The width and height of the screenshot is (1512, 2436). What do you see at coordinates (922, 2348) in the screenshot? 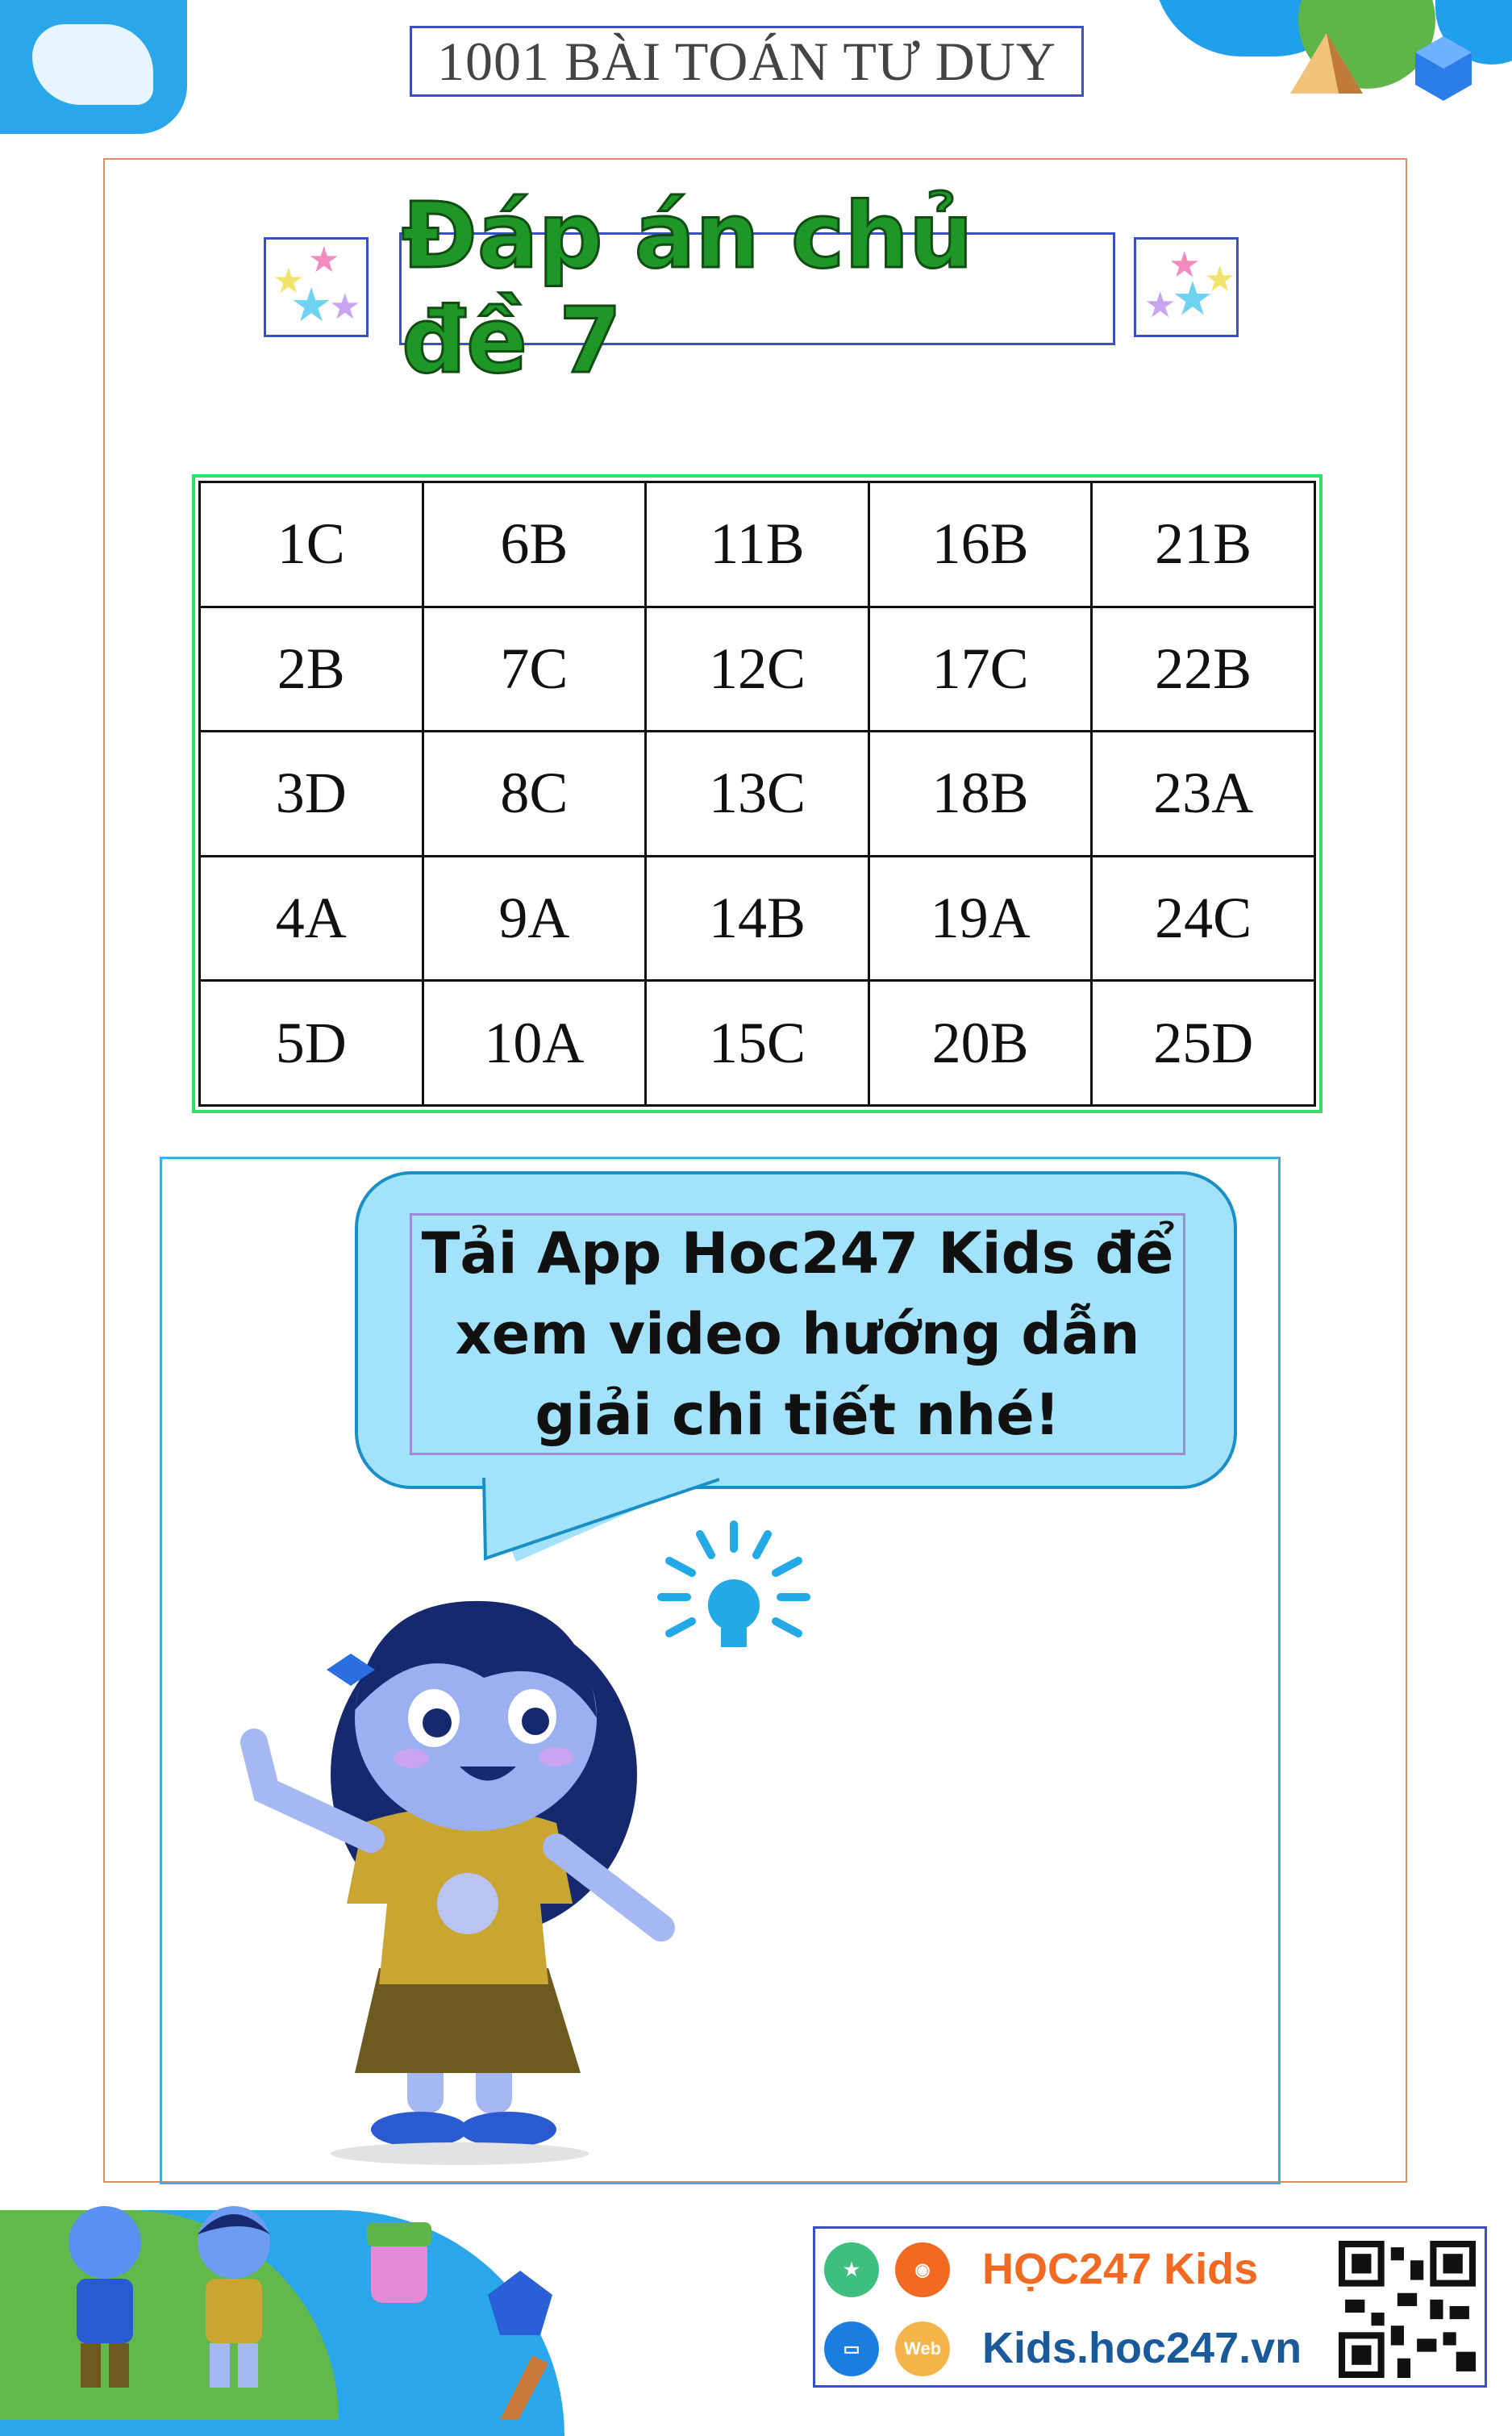
I see `web-badge: Web` at bounding box center [922, 2348].